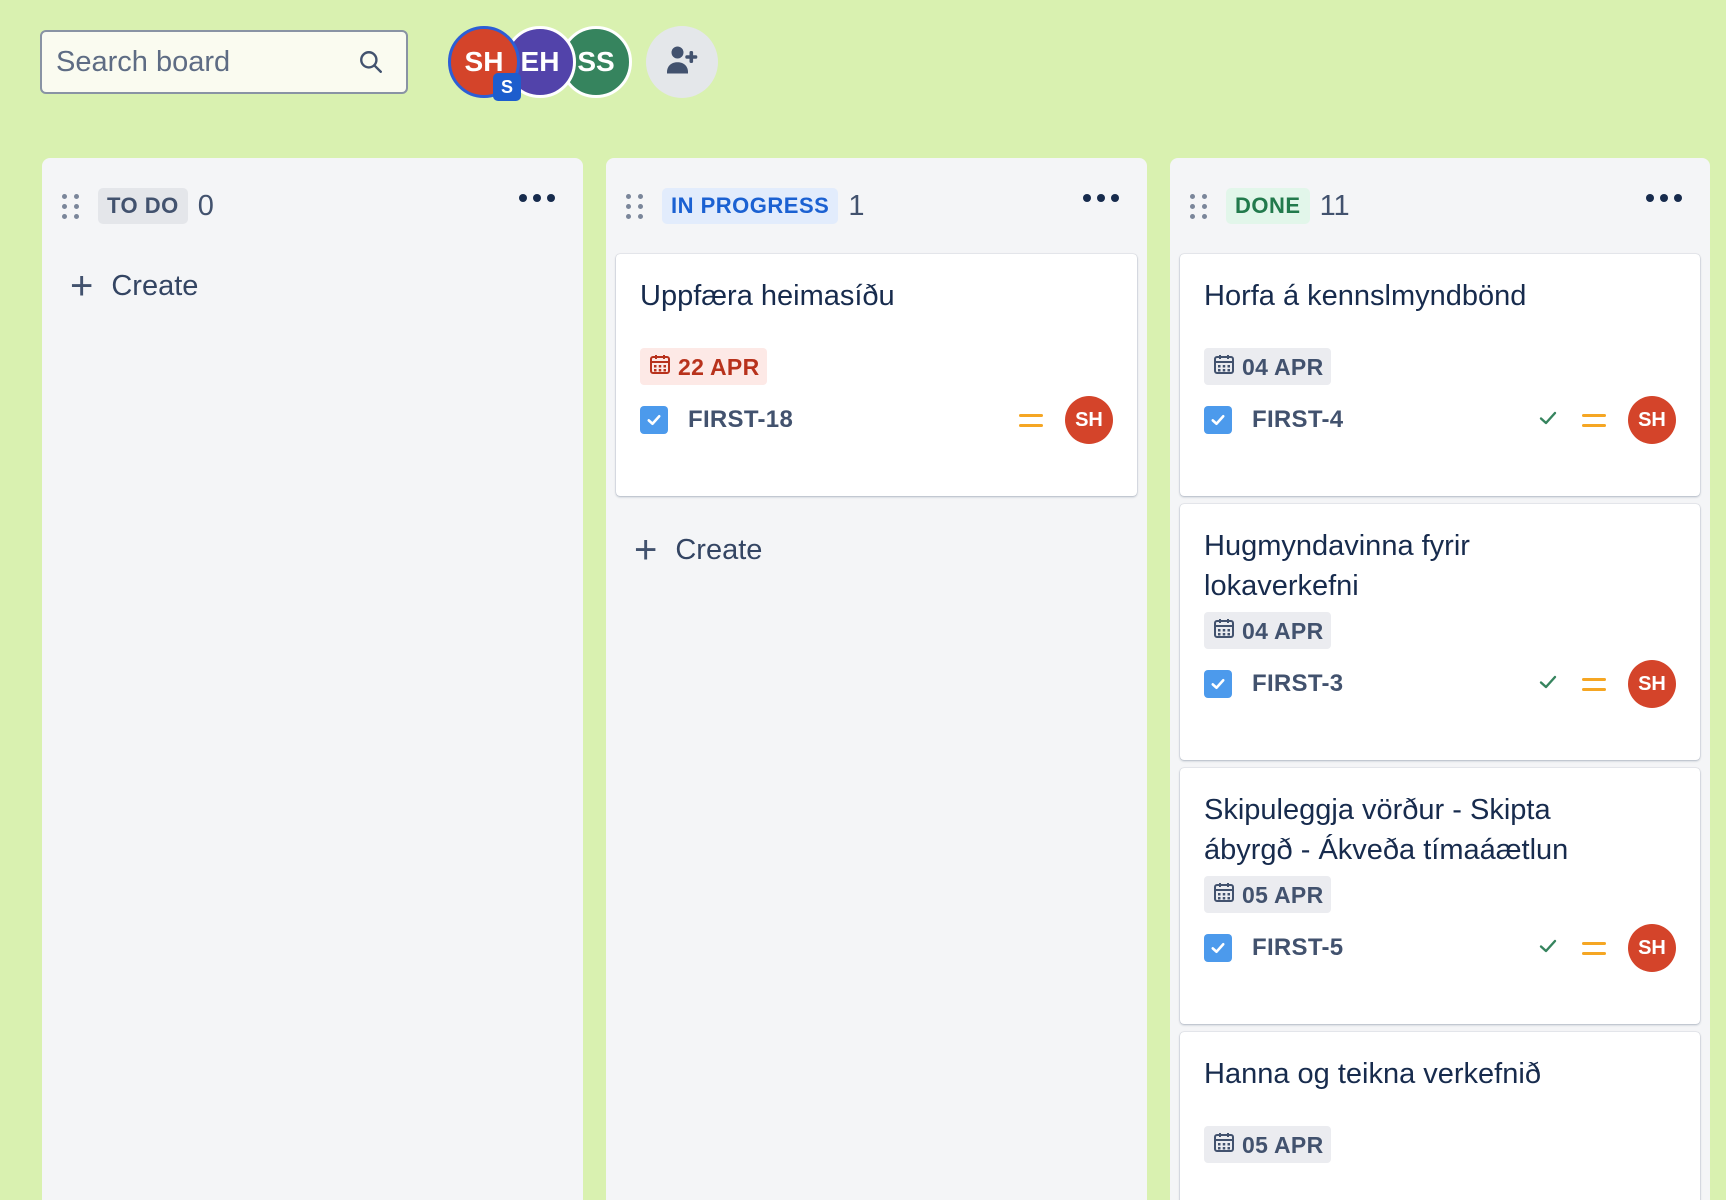 The height and width of the screenshot is (1200, 1726). Describe the element at coordinates (1440, 420) in the screenshot. I see `card-meta: FIRST-4 SH` at that location.